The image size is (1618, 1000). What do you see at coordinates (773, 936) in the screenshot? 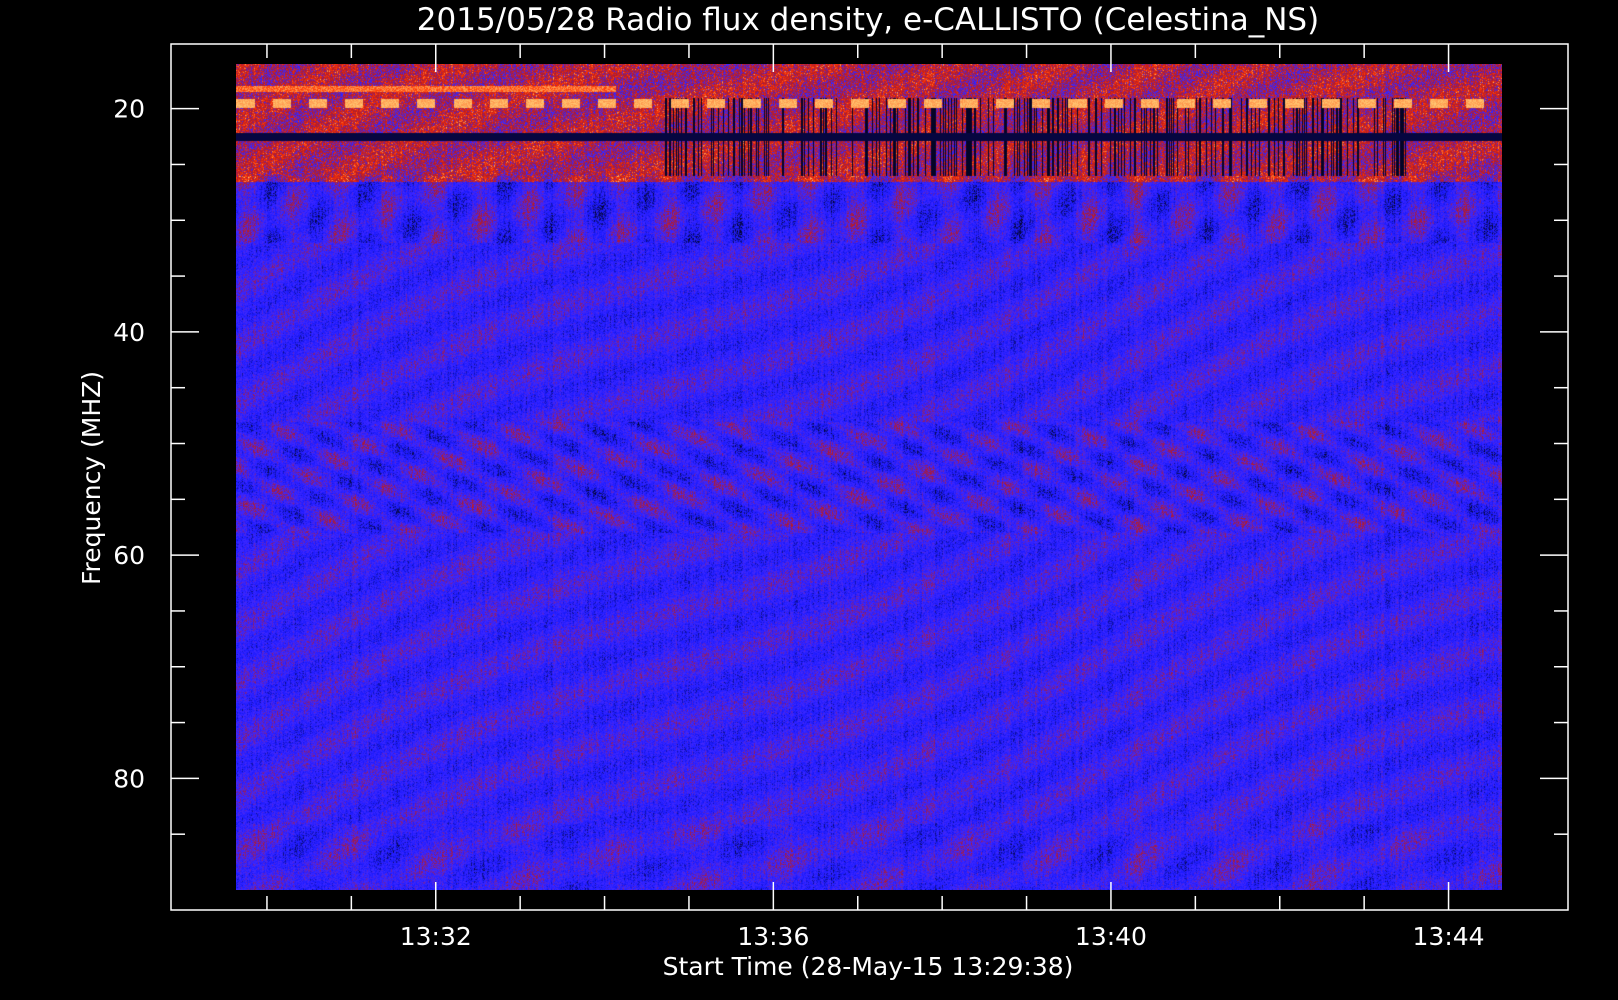
I see `x-tick-label: 13:36` at bounding box center [773, 936].